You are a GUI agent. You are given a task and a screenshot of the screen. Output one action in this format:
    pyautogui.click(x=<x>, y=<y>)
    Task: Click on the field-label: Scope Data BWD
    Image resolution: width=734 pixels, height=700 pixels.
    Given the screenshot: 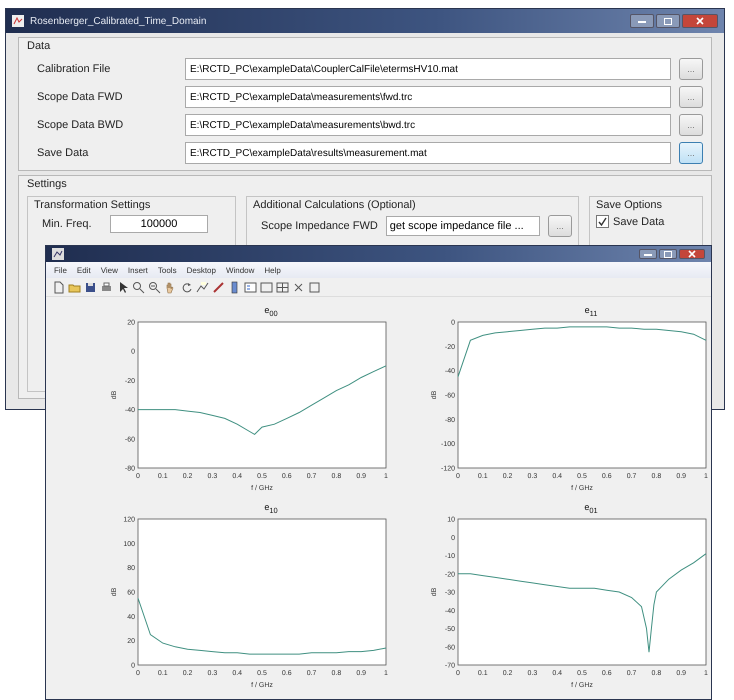 What is the action you would take?
    pyautogui.click(x=80, y=125)
    